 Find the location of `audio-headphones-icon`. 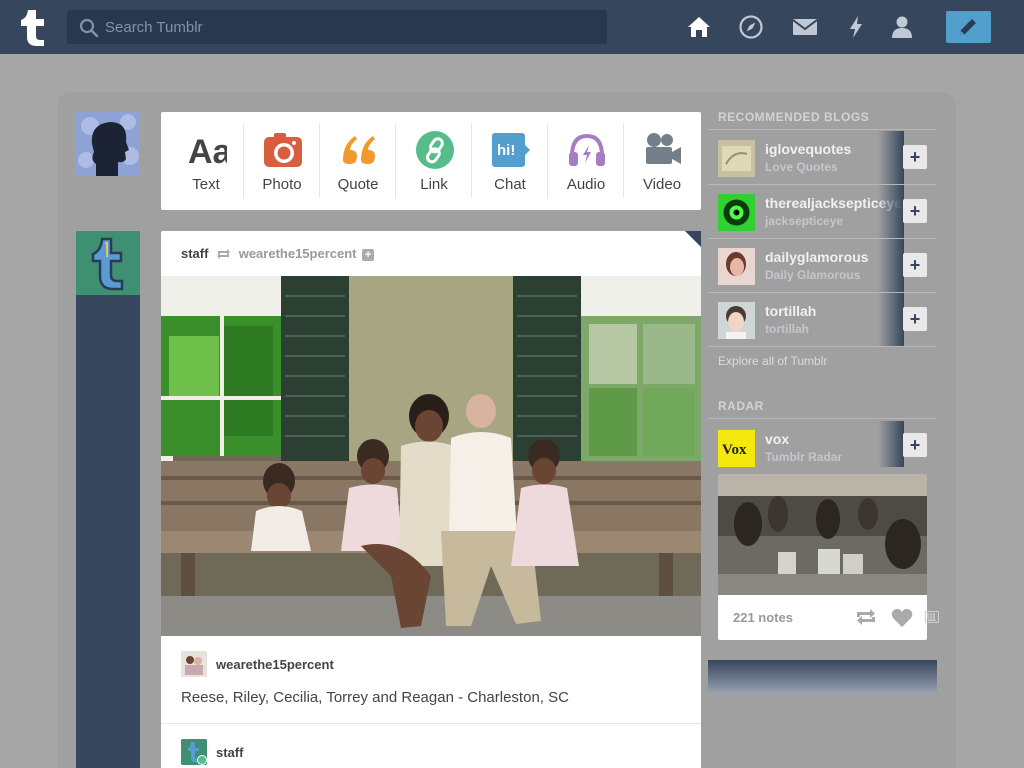

audio-headphones-icon is located at coordinates (587, 149).